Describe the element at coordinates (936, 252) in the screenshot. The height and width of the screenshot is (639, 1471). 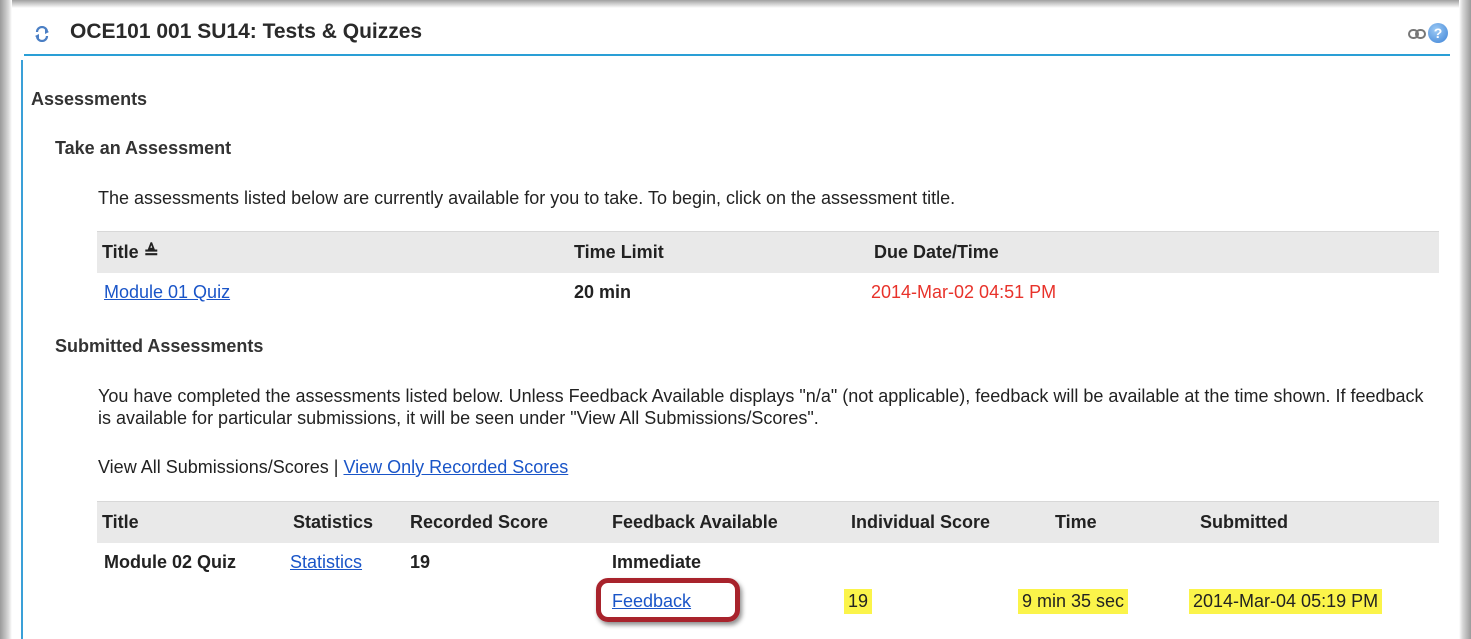
I see `column-header-due-date: Due Date/Time` at that location.